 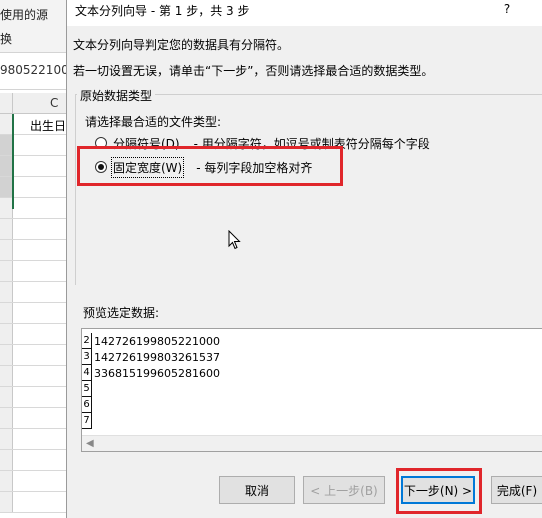 What do you see at coordinates (33, 26) in the screenshot?
I see `excel-ribbon: 使用的源 换` at bounding box center [33, 26].